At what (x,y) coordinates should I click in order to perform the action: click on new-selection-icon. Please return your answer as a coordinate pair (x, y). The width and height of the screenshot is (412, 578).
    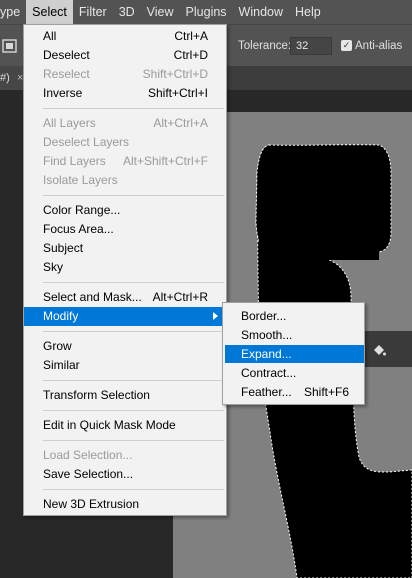
    Looking at the image, I should click on (10, 46).